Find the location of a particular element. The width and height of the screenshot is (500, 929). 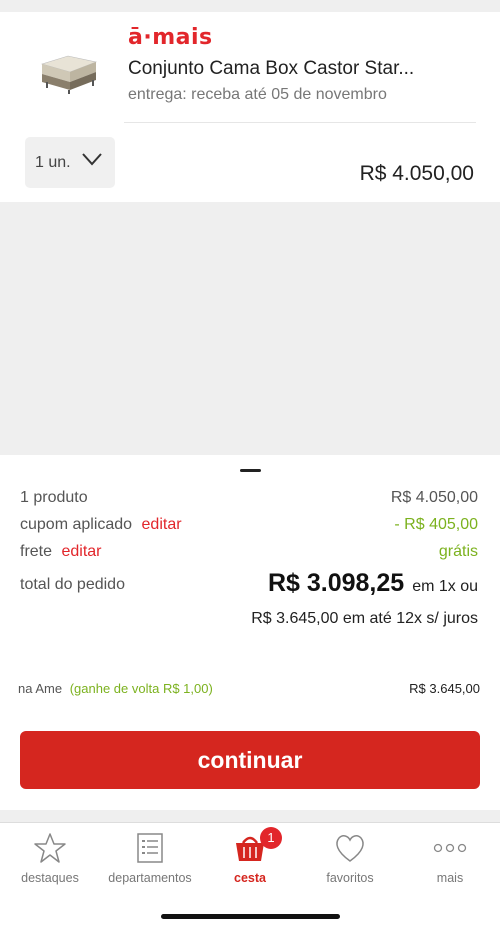

home-indicator is located at coordinates (250, 916).